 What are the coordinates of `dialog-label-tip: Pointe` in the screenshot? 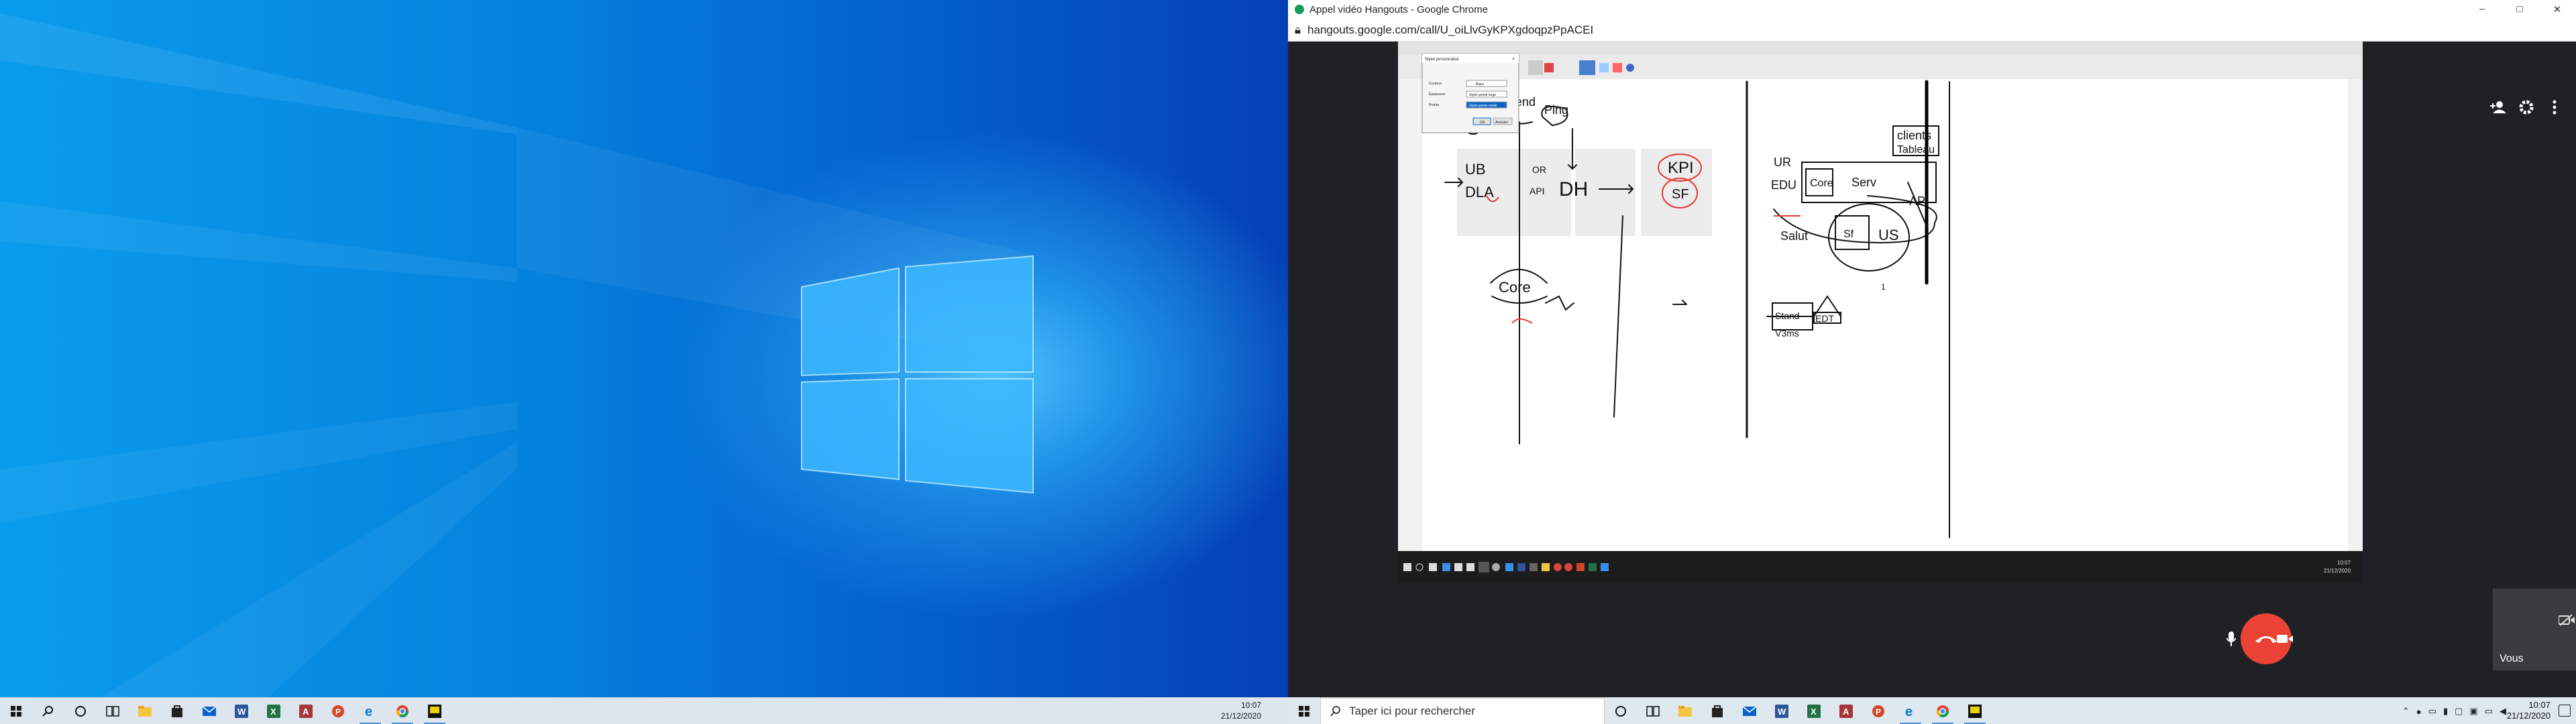 It's located at (1434, 105).